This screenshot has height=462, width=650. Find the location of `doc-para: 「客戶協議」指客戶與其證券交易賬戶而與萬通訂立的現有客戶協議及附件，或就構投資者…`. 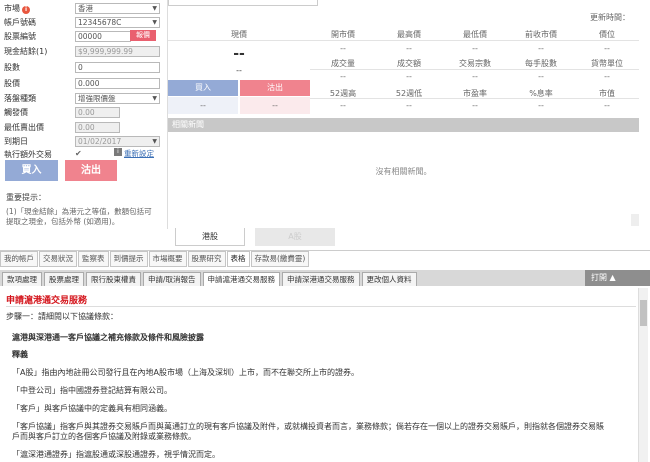

doc-para: 「客戶協議」指客戶與其證券交易賬戶而與萬通訂立的現有客戶協議及附件，或就構投資者… is located at coordinates (308, 426).